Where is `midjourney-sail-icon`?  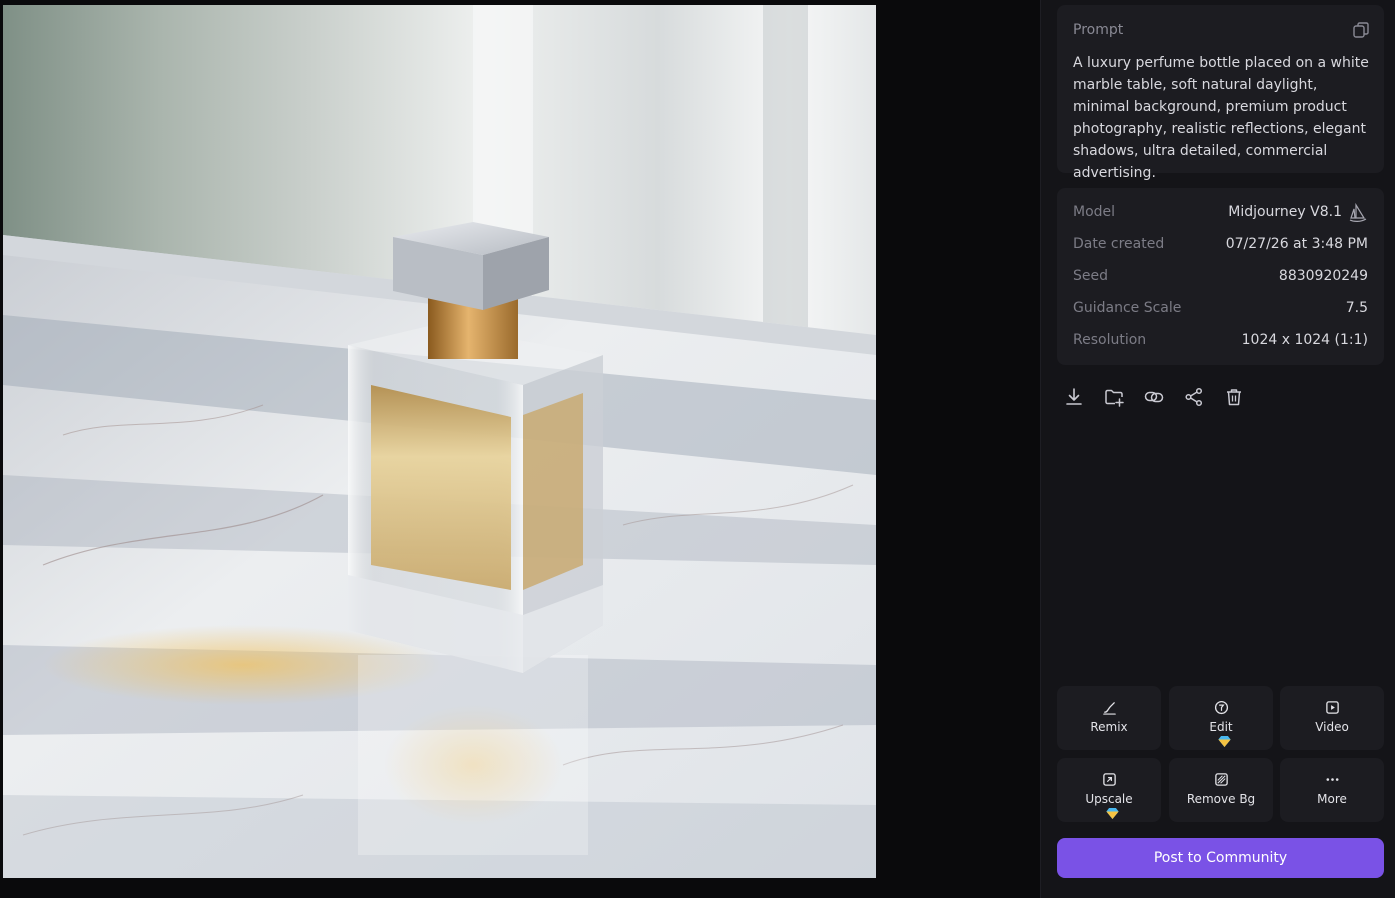 midjourney-sail-icon is located at coordinates (1358, 212).